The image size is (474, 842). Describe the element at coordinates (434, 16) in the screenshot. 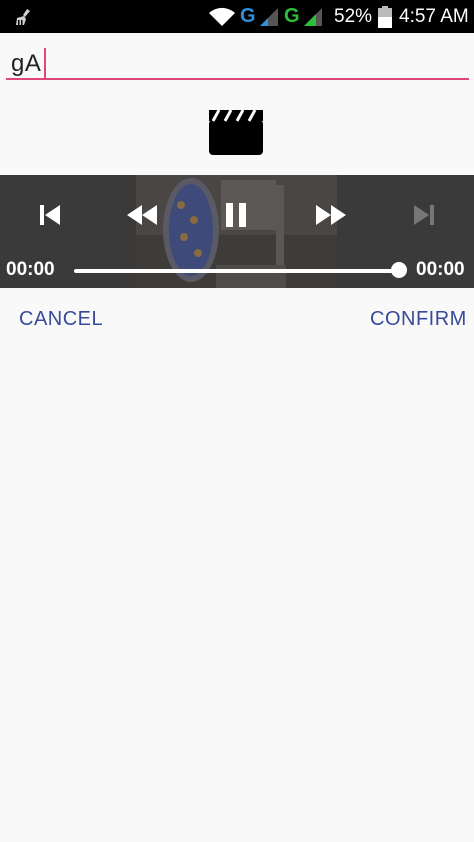

I see `clock: 4:57 AM` at that location.